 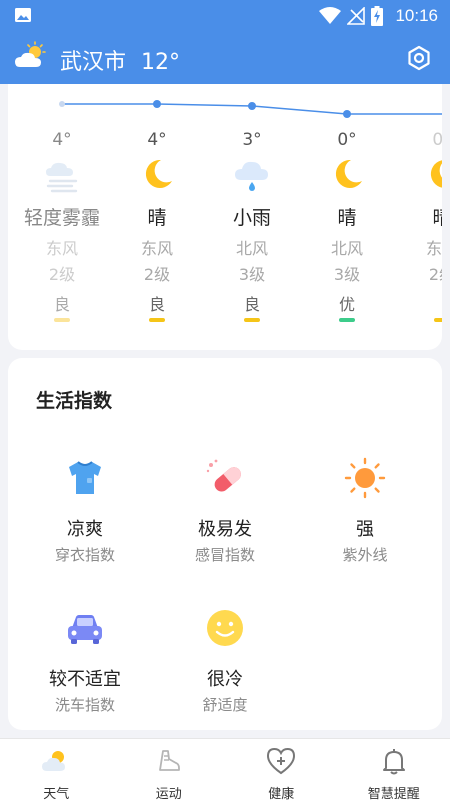 I want to click on index-value: 凉爽, so click(x=85, y=529).